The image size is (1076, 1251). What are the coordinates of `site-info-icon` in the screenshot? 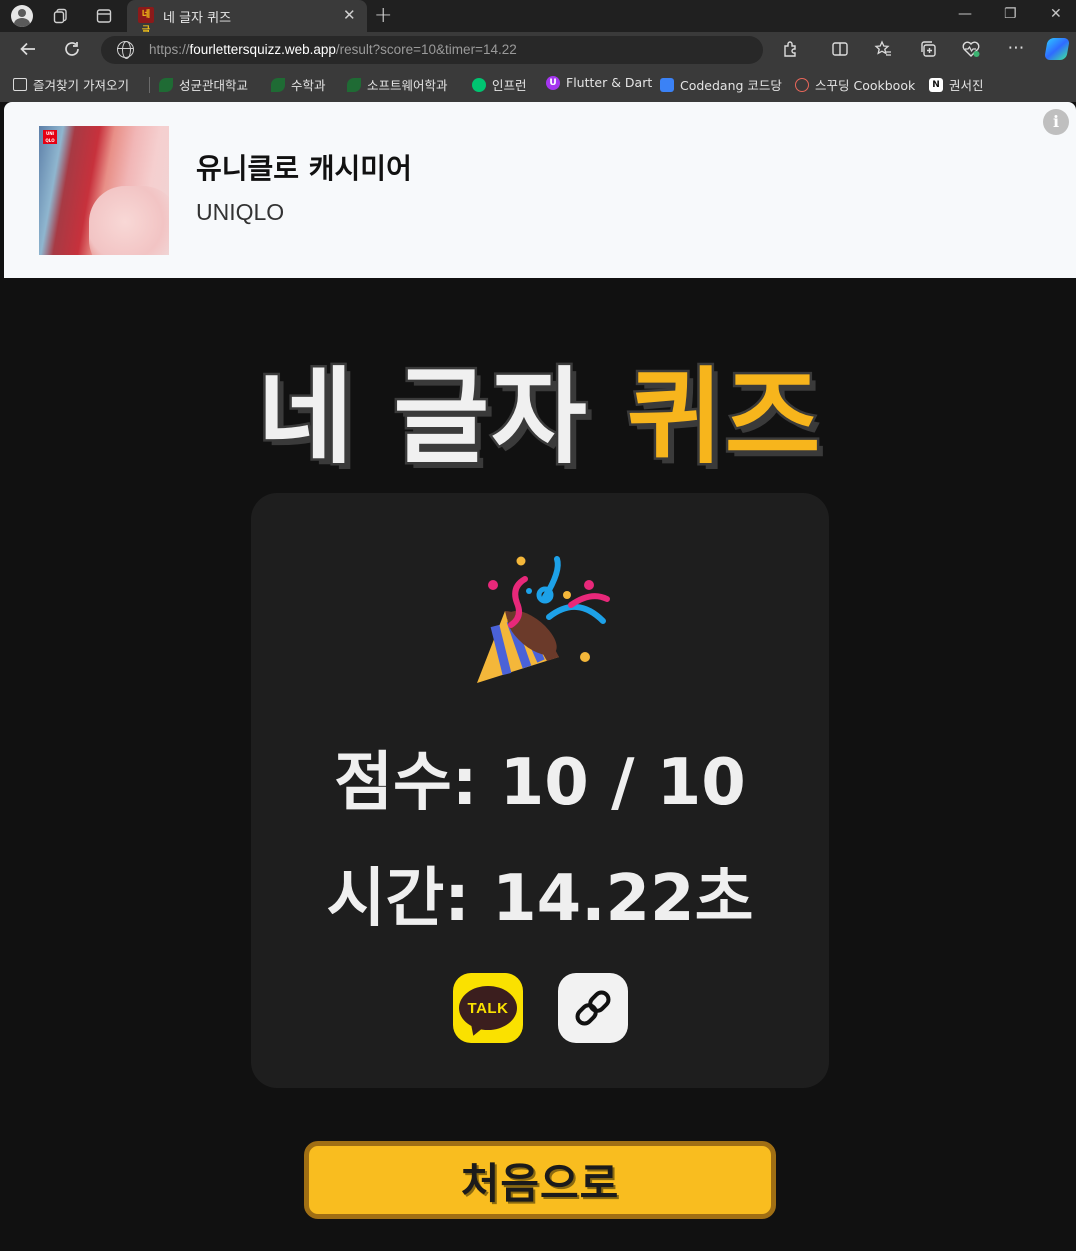 It's located at (125, 50).